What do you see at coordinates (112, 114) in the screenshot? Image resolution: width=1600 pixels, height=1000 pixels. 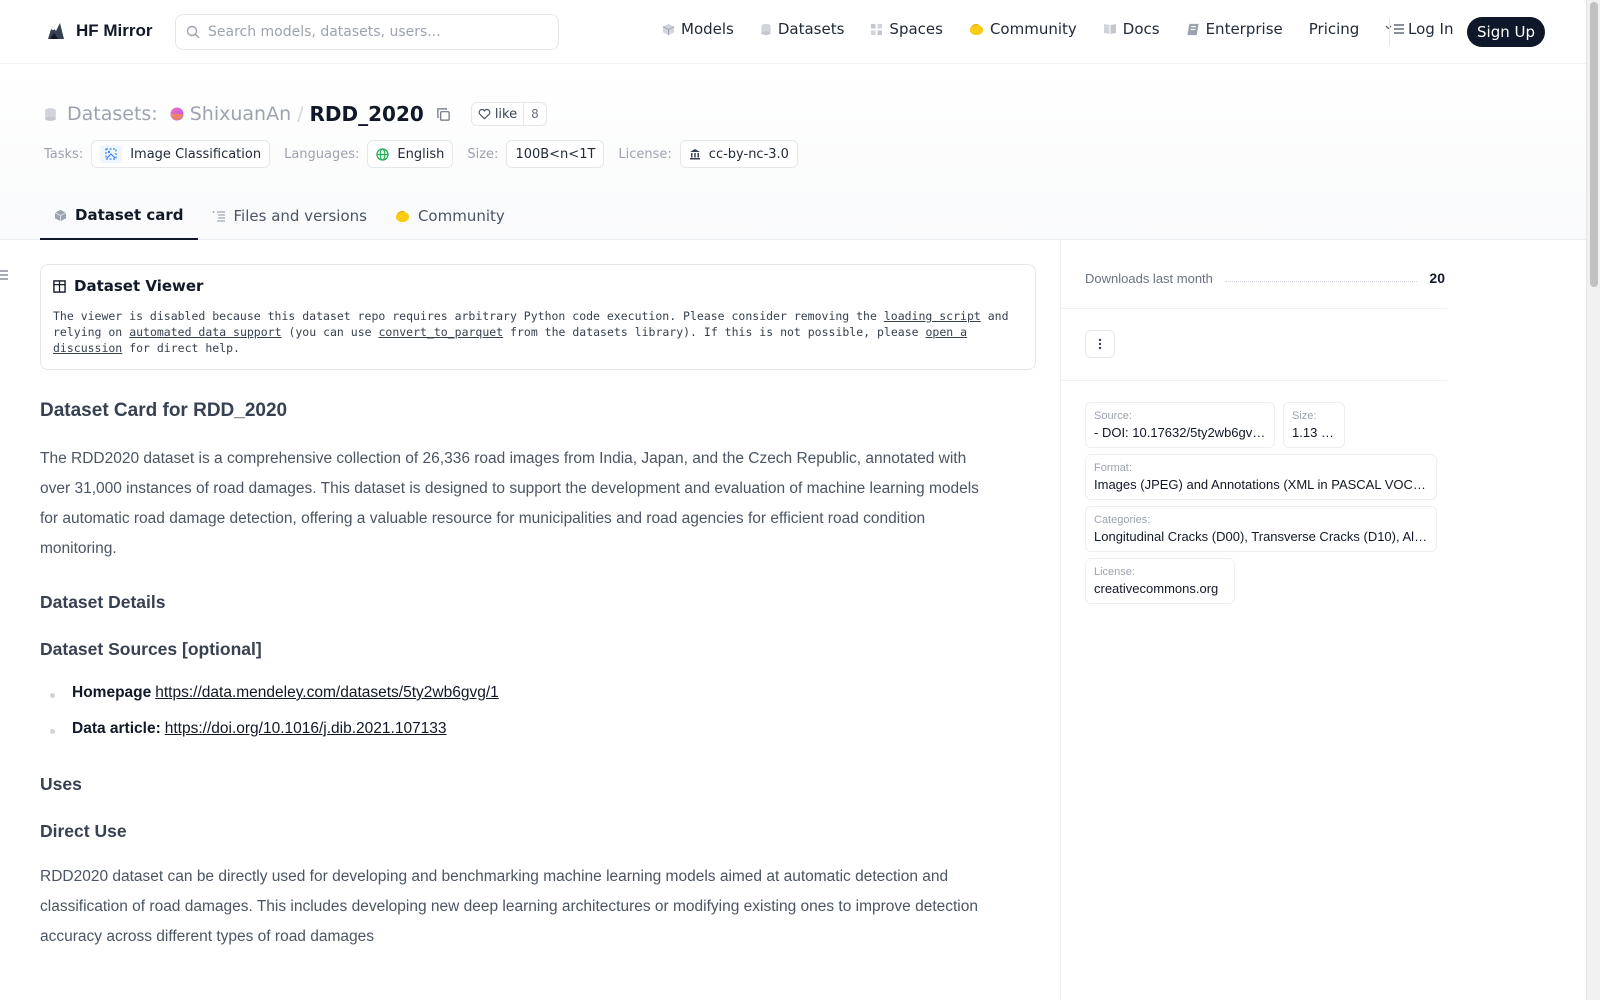 I see `repo-type-label: Datasets:` at bounding box center [112, 114].